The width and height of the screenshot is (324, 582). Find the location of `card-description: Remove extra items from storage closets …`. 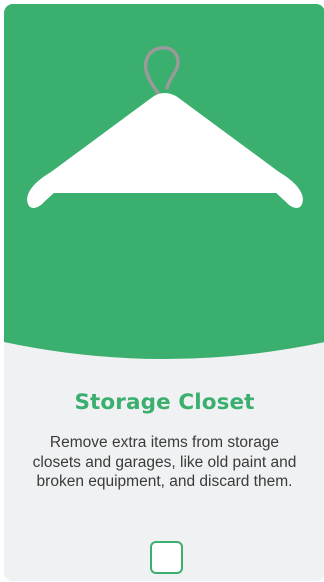

card-description: Remove extra items from storage closets … is located at coordinates (164, 462).